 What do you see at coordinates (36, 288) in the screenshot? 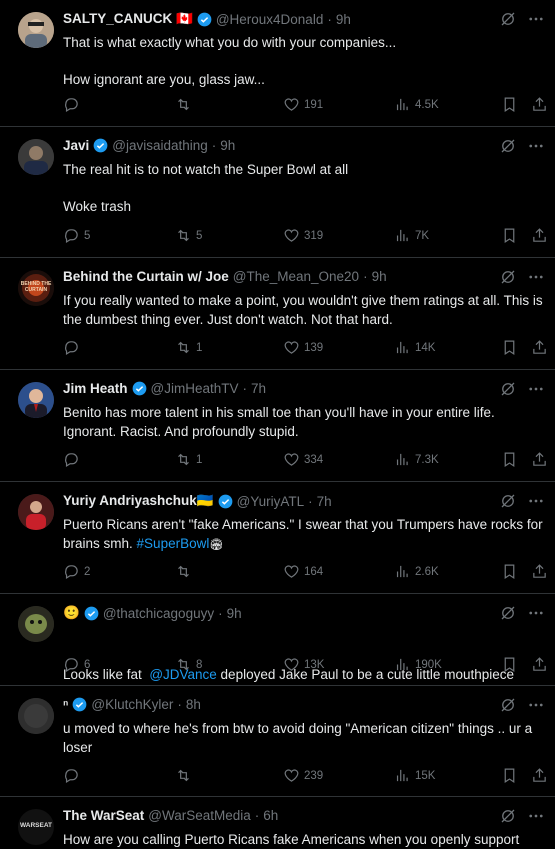
I see `avatar: BEHIND THE CURTAIN` at bounding box center [36, 288].